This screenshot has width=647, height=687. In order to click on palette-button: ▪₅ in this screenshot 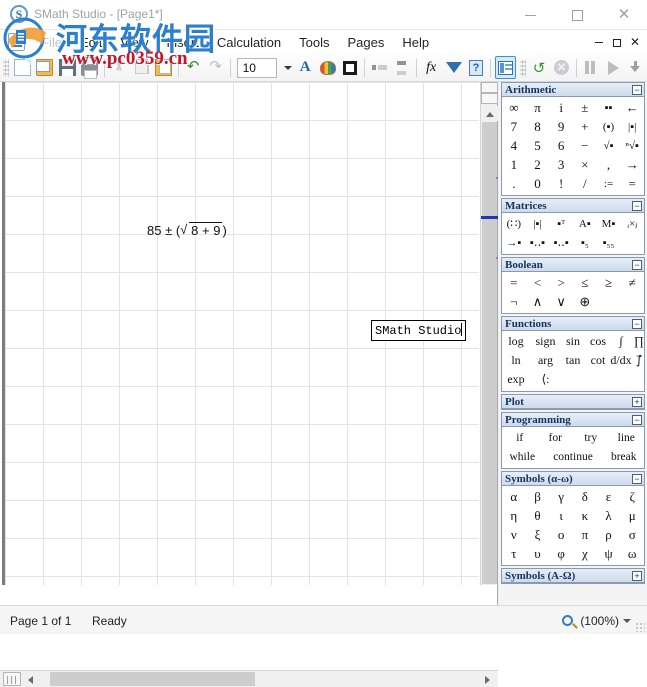, I will do `click(585, 242)`.